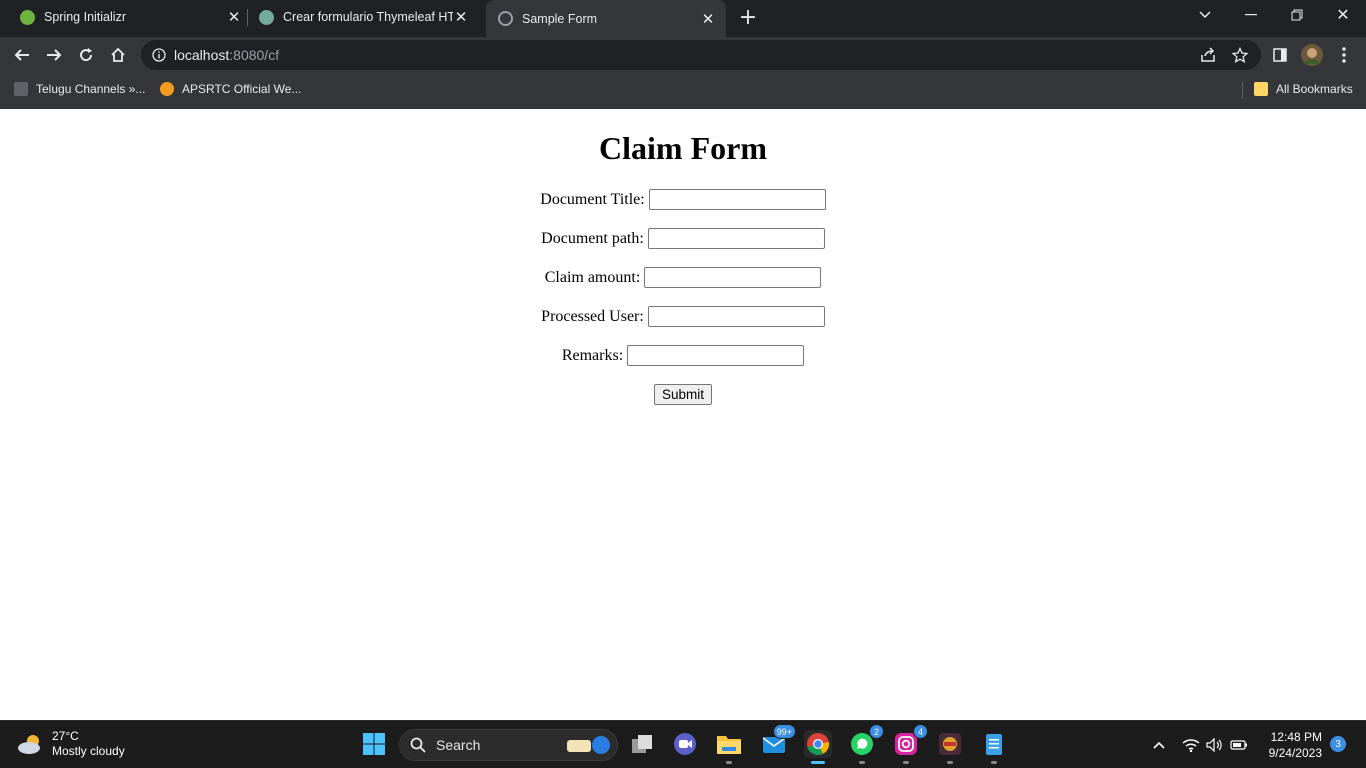 Image resolution: width=1366 pixels, height=768 pixels. I want to click on tab-title: Spring Initializr, so click(85, 17).